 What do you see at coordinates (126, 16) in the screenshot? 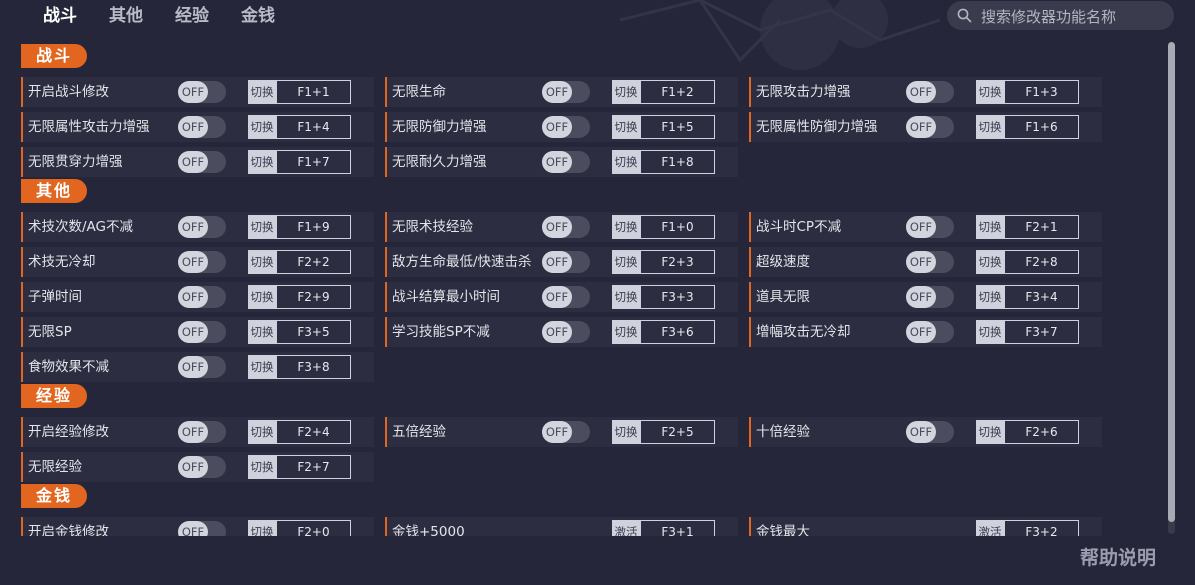
I see `tab-other: 其他` at bounding box center [126, 16].